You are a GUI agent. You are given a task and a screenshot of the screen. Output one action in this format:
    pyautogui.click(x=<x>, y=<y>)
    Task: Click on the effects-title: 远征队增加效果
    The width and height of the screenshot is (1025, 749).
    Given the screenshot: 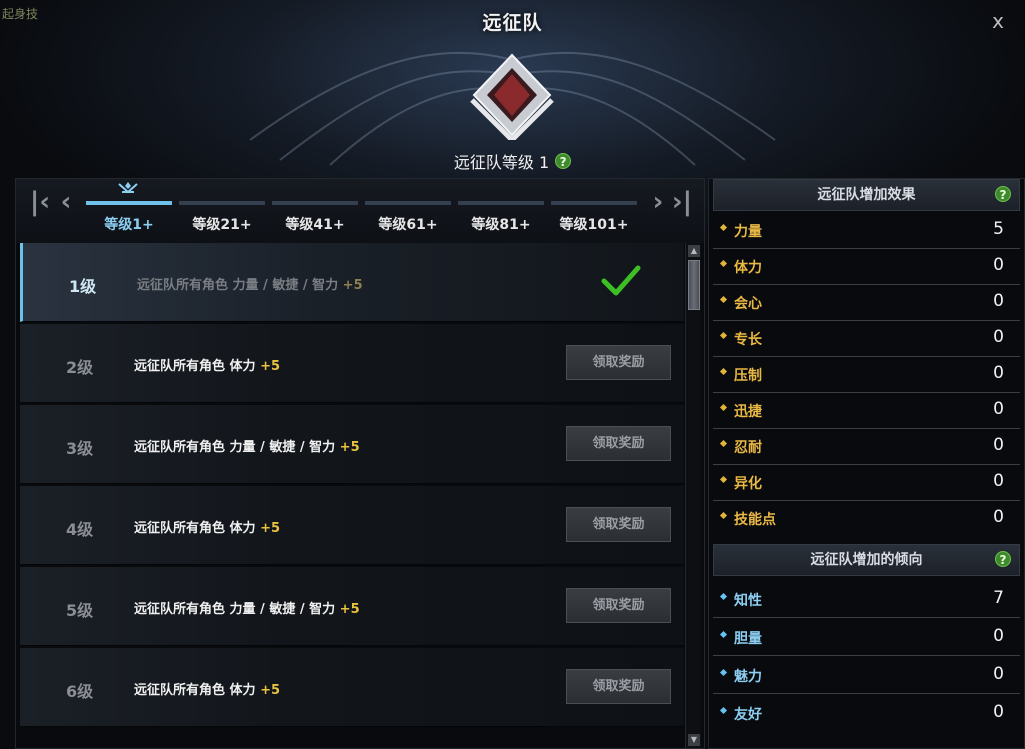 What is the action you would take?
    pyautogui.click(x=866, y=195)
    